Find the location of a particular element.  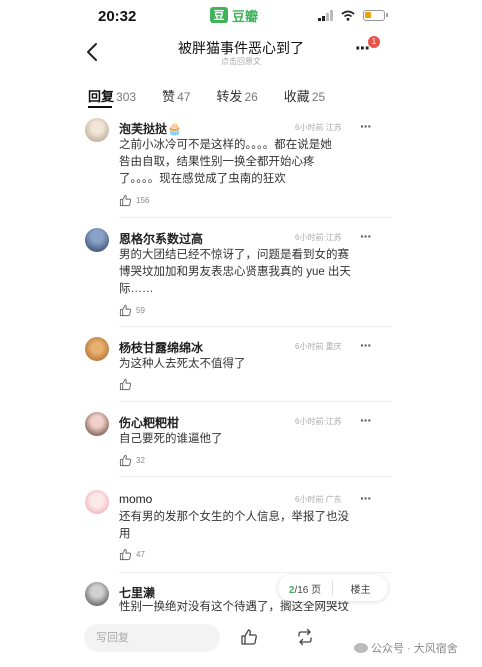

comment-line: 性别一换绝对没有这个待遇了，搁这全网哭坟 is located at coordinates (234, 607).